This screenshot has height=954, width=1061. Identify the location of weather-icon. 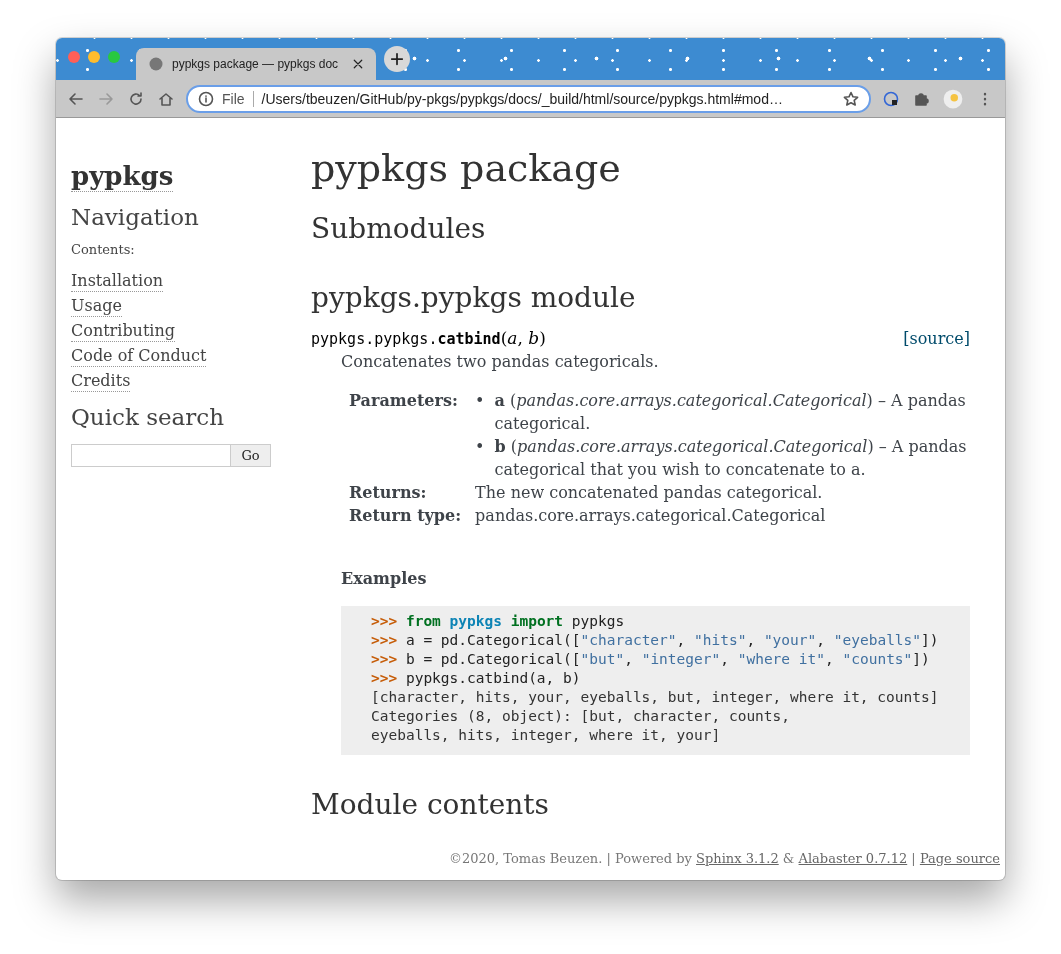
(953, 98).